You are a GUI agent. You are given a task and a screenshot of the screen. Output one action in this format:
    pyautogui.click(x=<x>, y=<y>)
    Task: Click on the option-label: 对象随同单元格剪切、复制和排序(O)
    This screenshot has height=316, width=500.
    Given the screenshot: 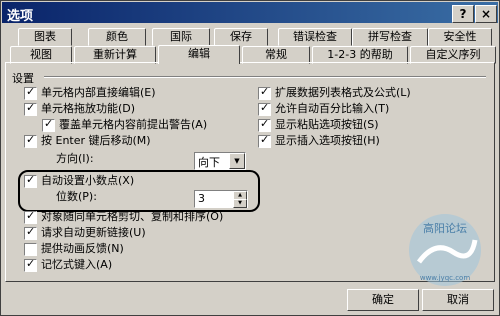 What is the action you would take?
    pyautogui.click(x=132, y=216)
    